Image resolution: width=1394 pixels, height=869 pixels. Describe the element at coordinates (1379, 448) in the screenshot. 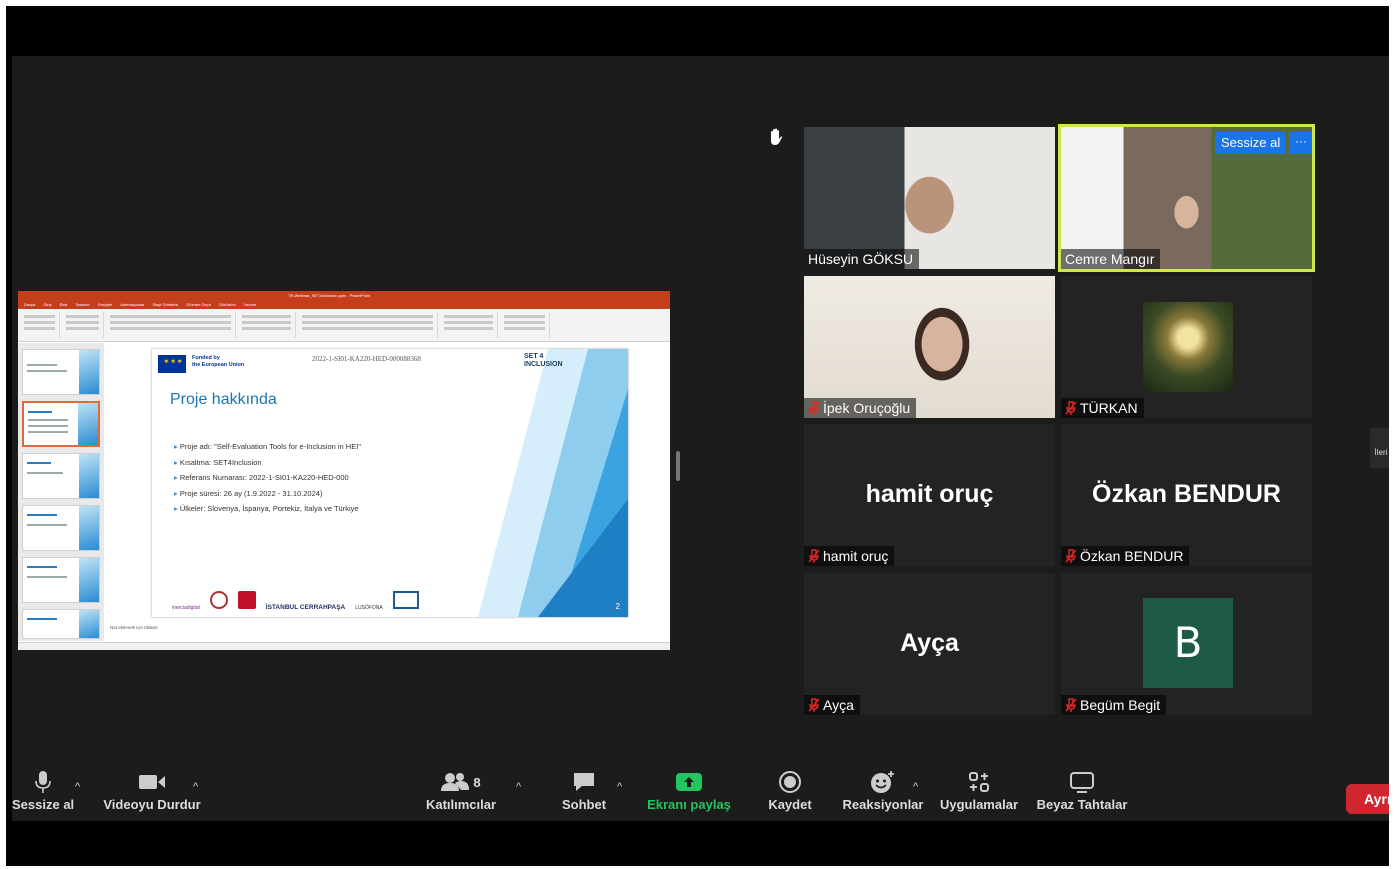

I see `next-page-button: İleri` at that location.